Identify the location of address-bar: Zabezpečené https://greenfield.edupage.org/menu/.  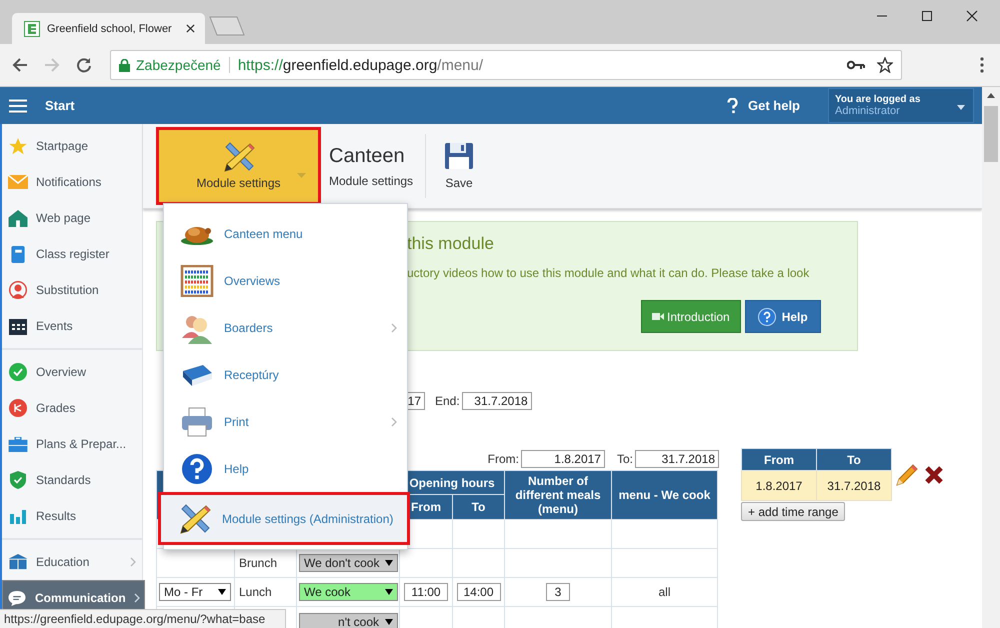
(506, 65).